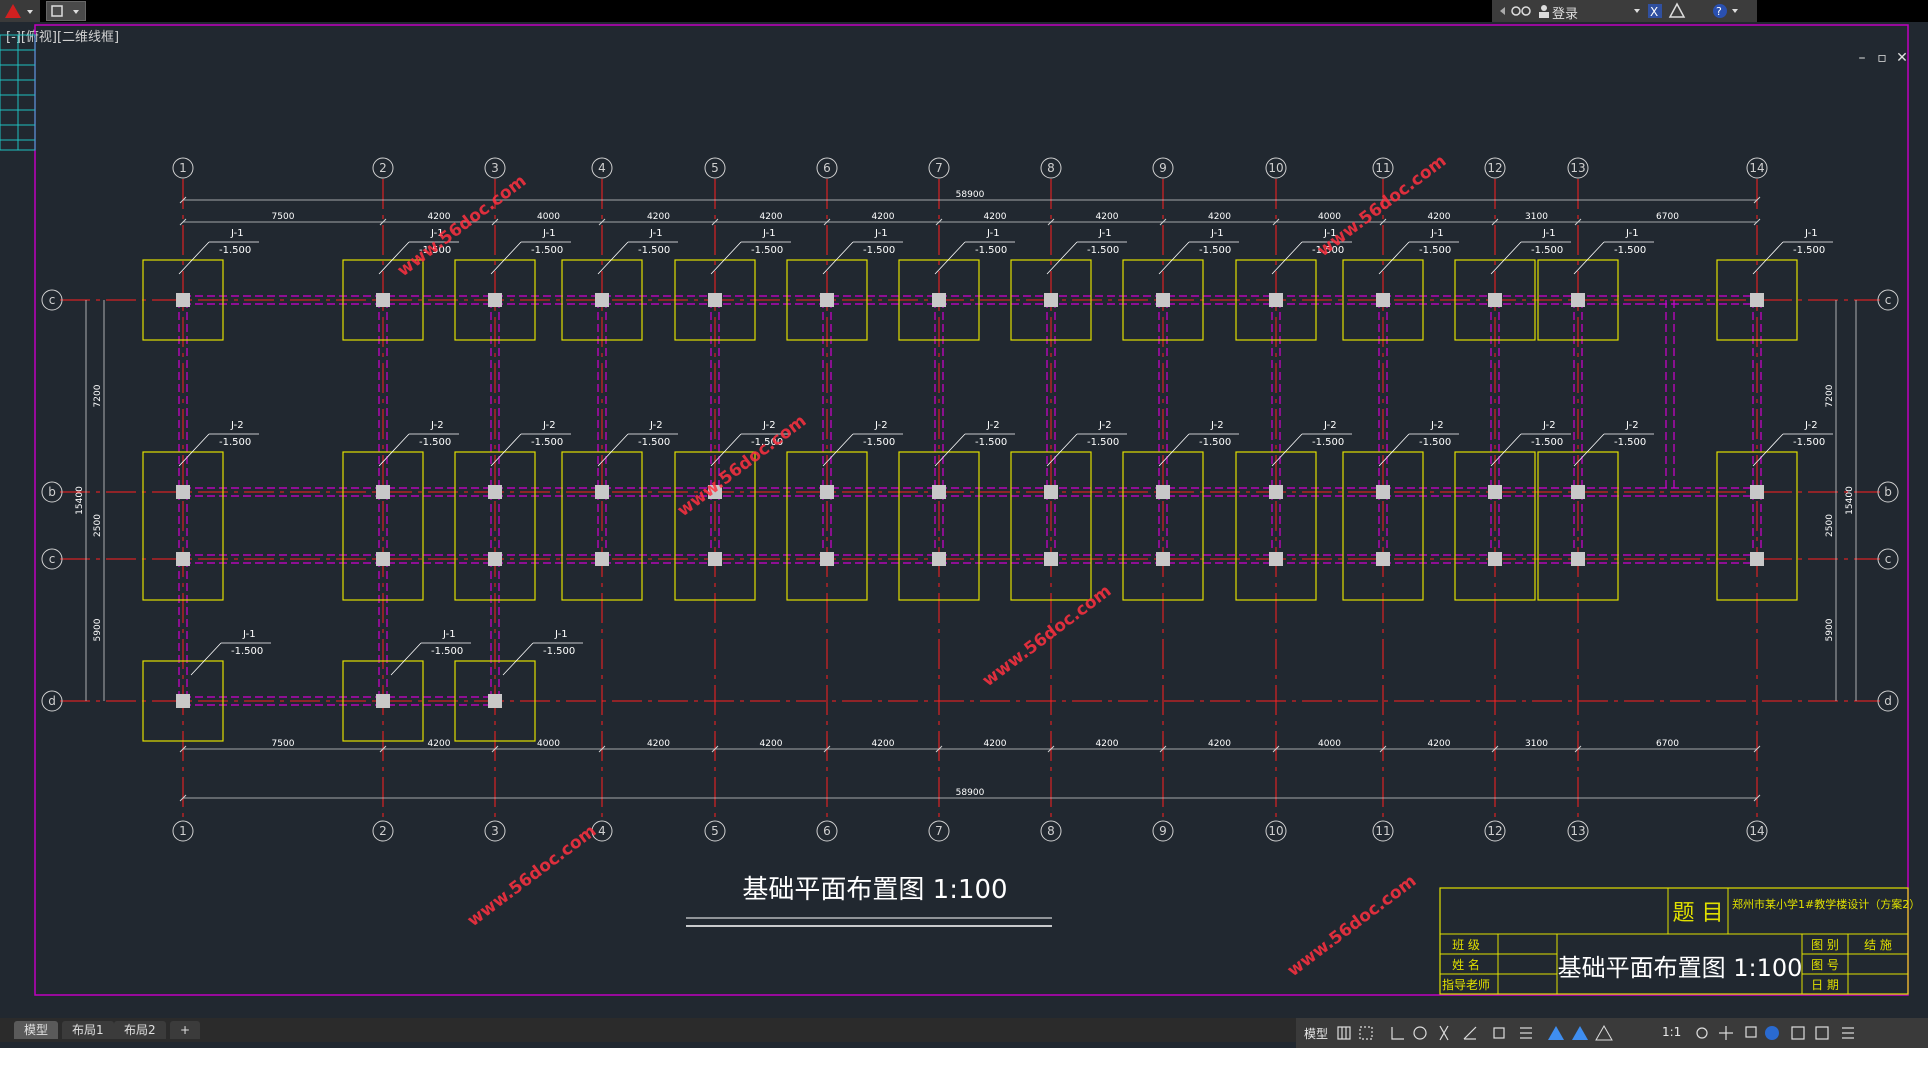  I want to click on title-block-row-label: 指导老师, so click(1466, 984).